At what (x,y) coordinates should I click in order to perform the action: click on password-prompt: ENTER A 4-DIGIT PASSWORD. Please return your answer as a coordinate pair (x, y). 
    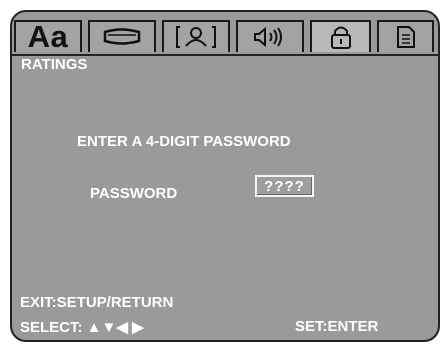
    Looking at the image, I should click on (184, 141).